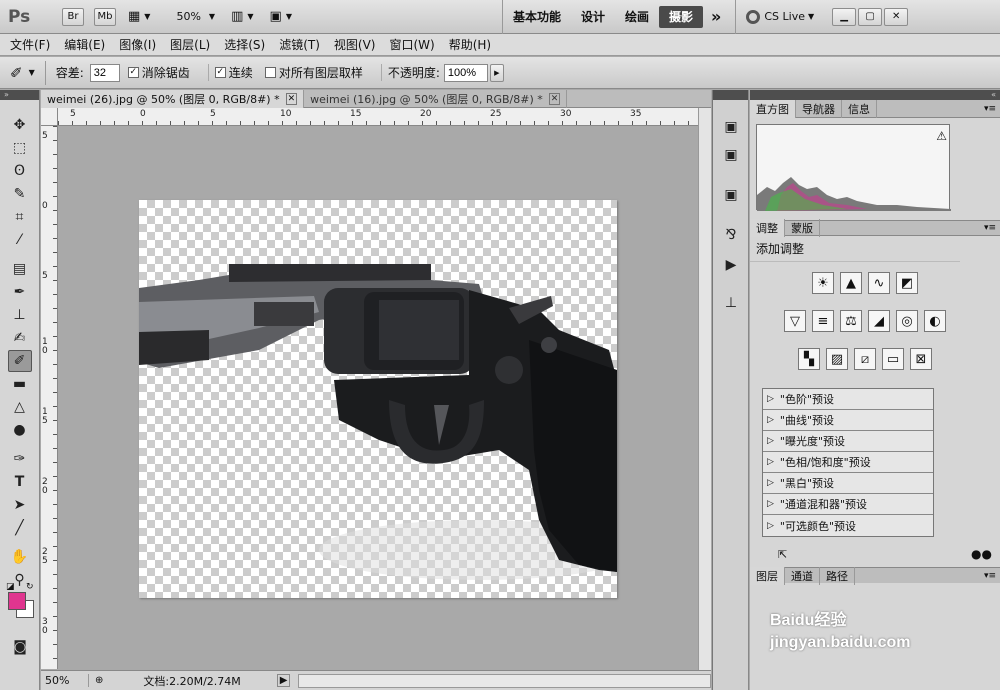 The width and height of the screenshot is (1000, 690). What do you see at coordinates (593, 16) in the screenshot?
I see `workspace-design: 设计` at bounding box center [593, 16].